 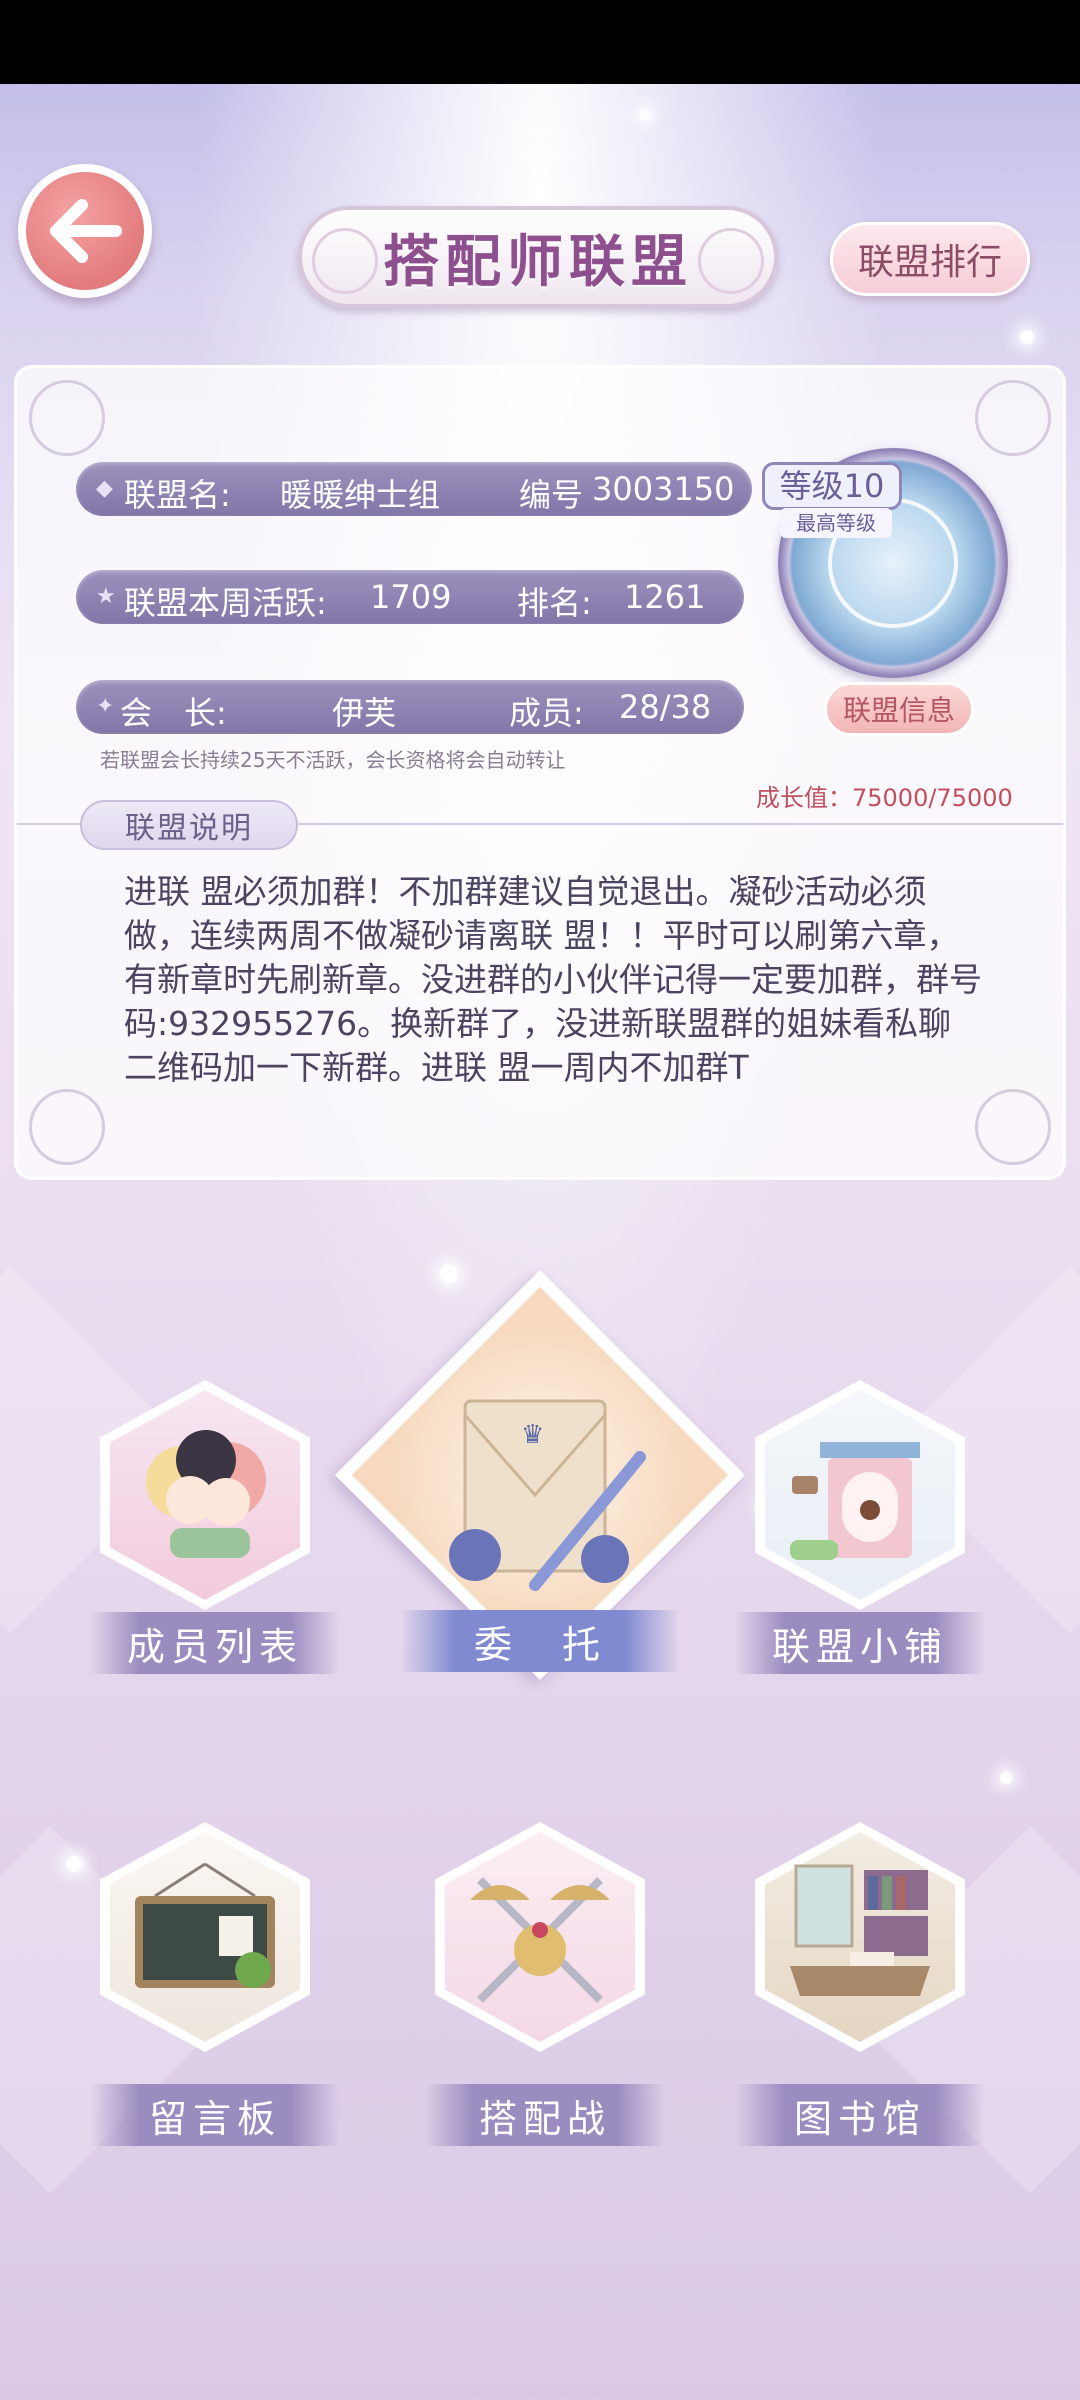 I want to click on commission-label: 委 托, so click(x=540, y=1641).